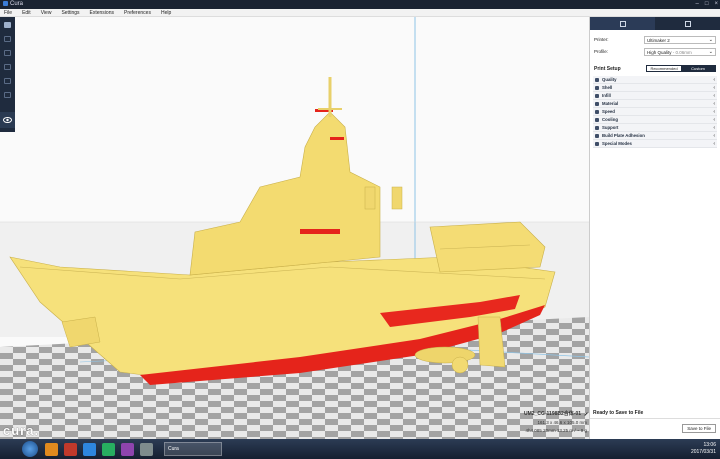 The width and height of the screenshot is (720, 459). I want to click on tab-prepare, so click(622, 23).